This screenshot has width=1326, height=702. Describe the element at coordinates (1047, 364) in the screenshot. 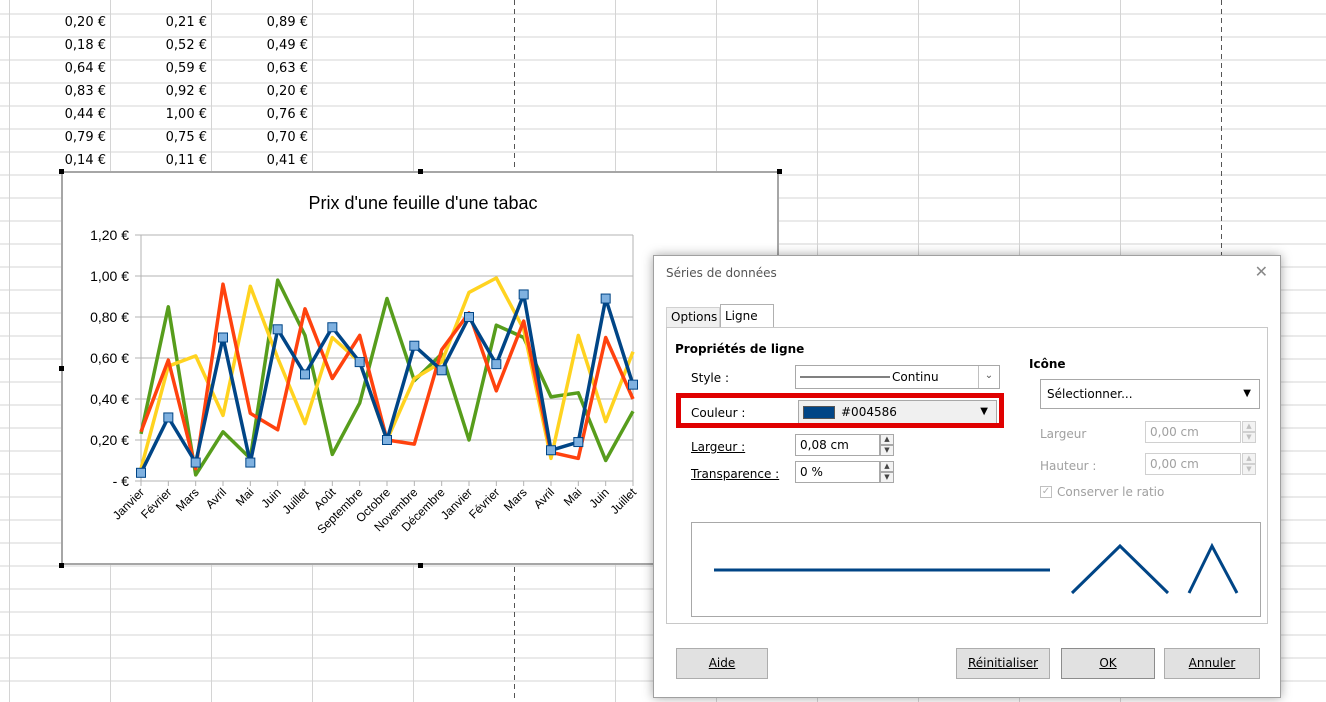

I see `icon-heading: Icône` at that location.